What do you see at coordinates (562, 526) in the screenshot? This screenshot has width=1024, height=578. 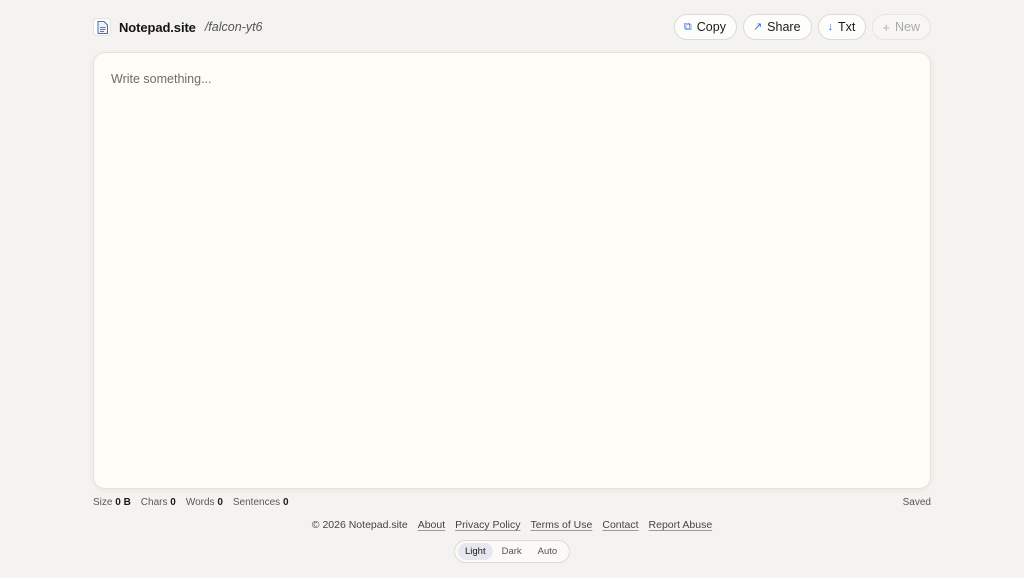 I see `footer-link-terms: Terms of Use` at bounding box center [562, 526].